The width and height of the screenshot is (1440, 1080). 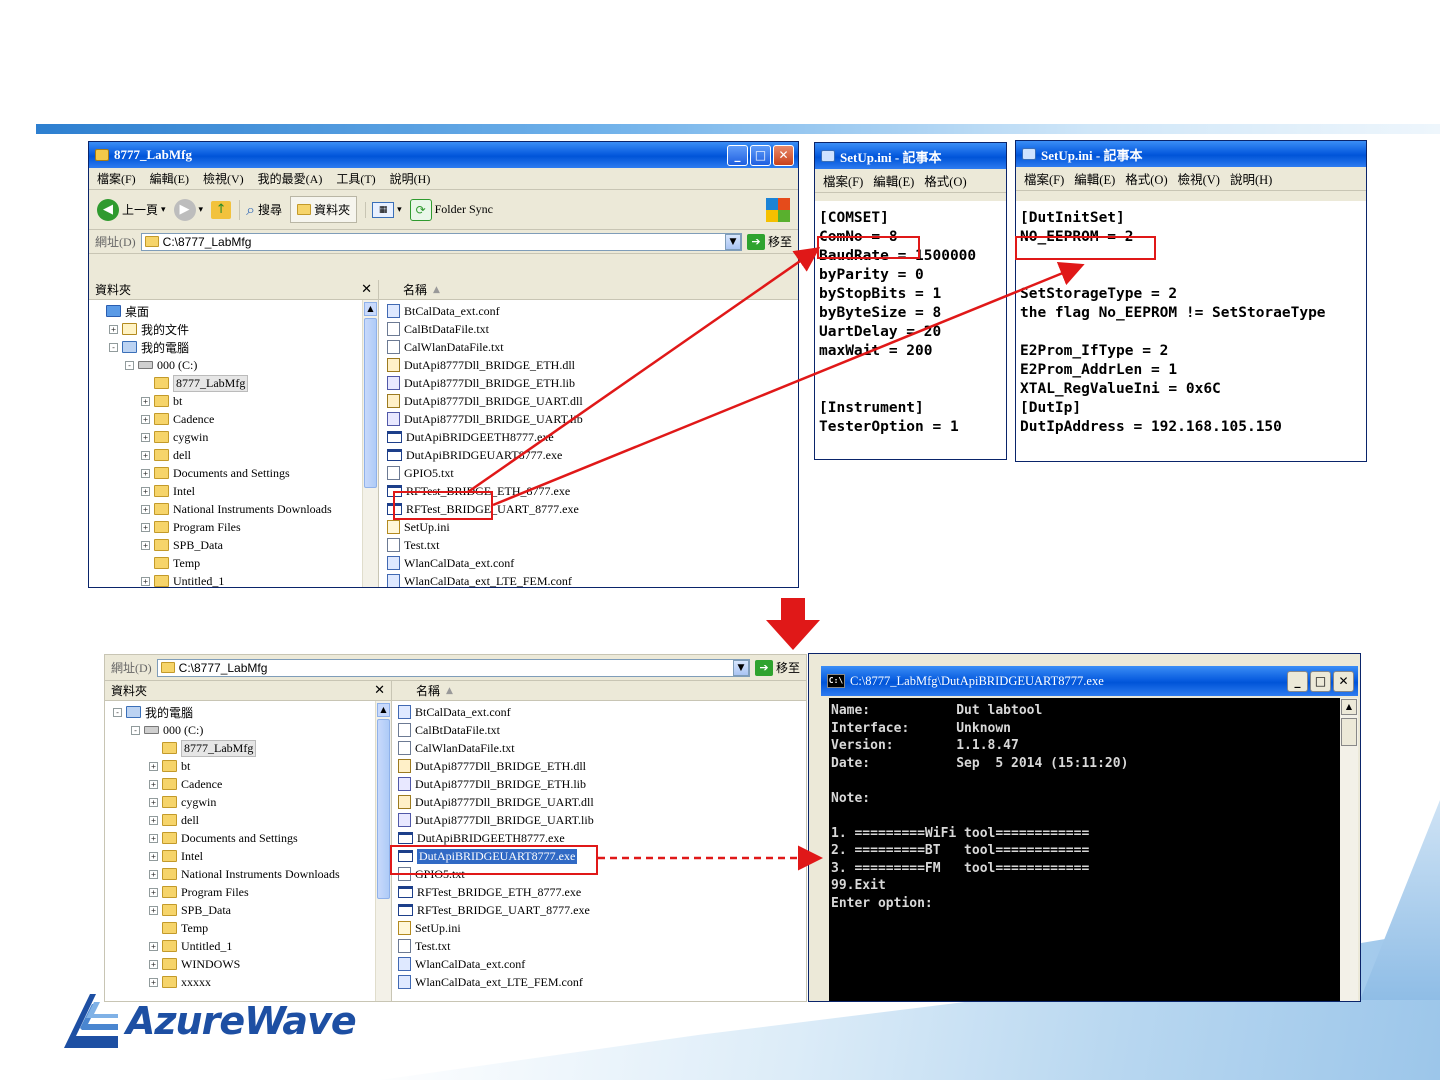 What do you see at coordinates (592, 455) in the screenshot?
I see `file-item: DutApiBRIDGEUART8777.exe` at bounding box center [592, 455].